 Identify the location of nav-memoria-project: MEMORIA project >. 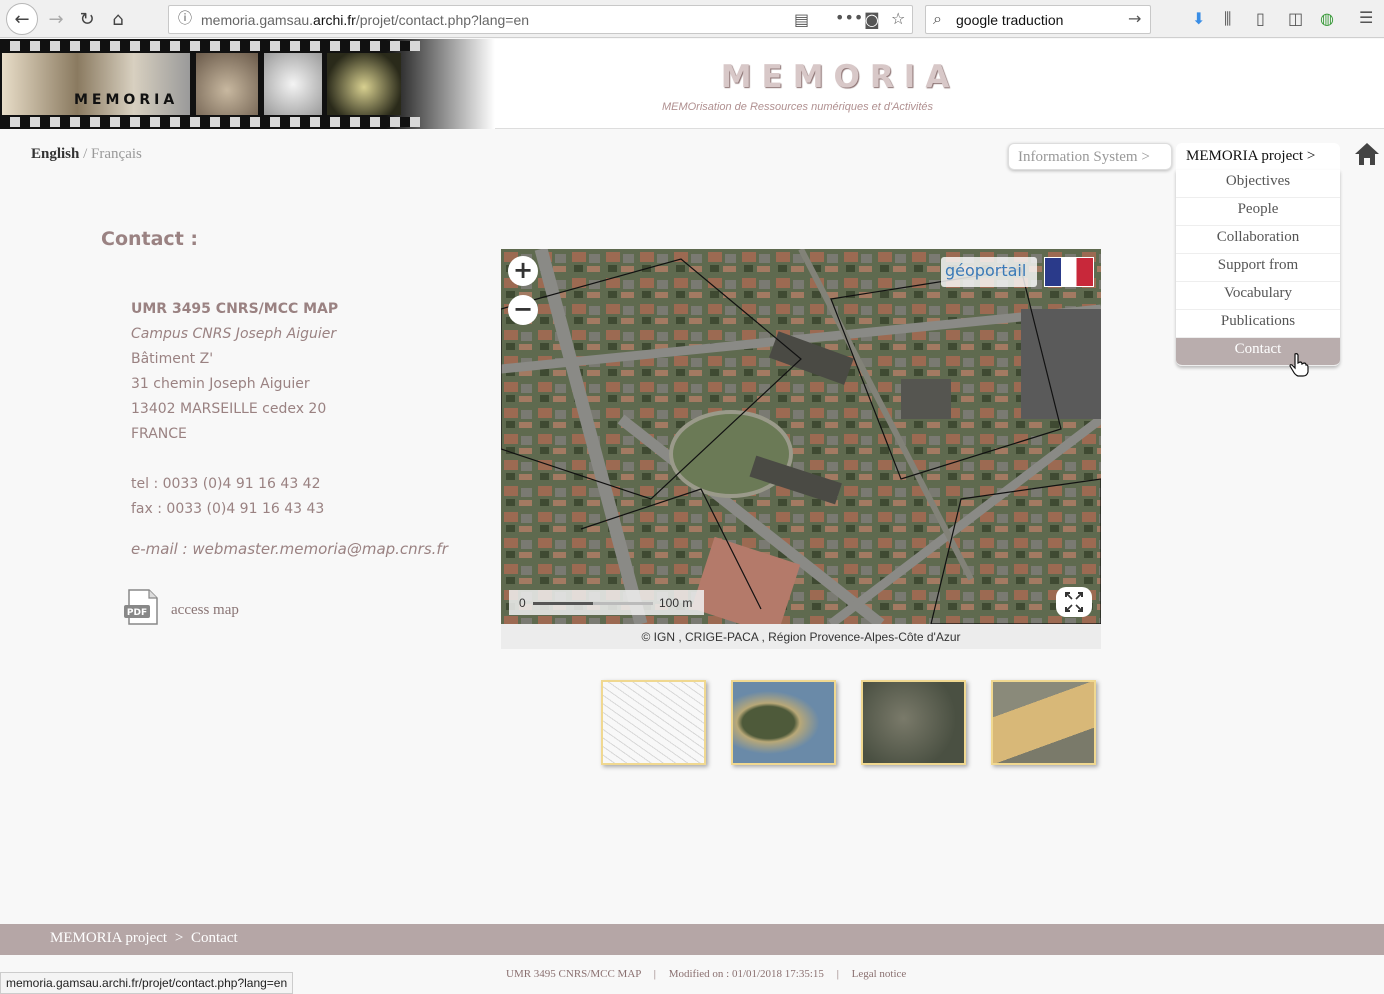
(1258, 156).